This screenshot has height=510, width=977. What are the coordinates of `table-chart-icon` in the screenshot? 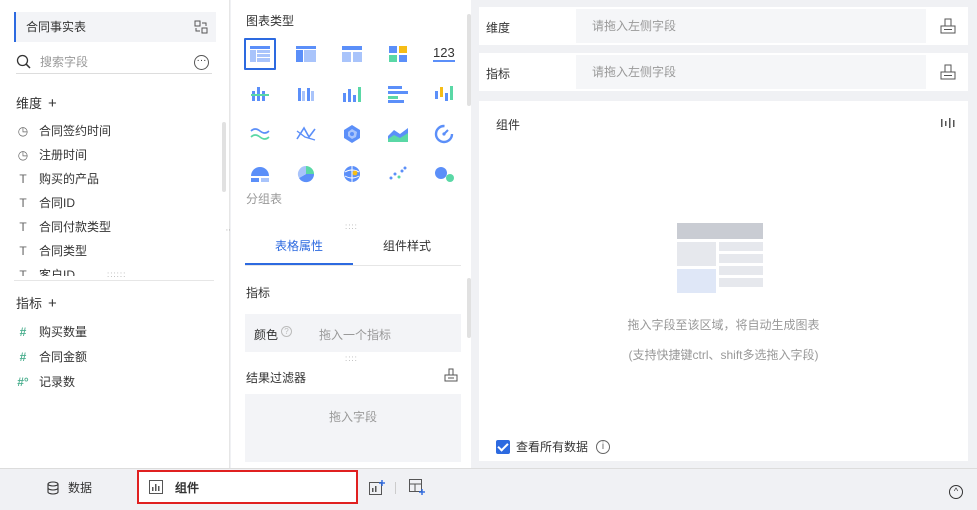 It's located at (260, 54).